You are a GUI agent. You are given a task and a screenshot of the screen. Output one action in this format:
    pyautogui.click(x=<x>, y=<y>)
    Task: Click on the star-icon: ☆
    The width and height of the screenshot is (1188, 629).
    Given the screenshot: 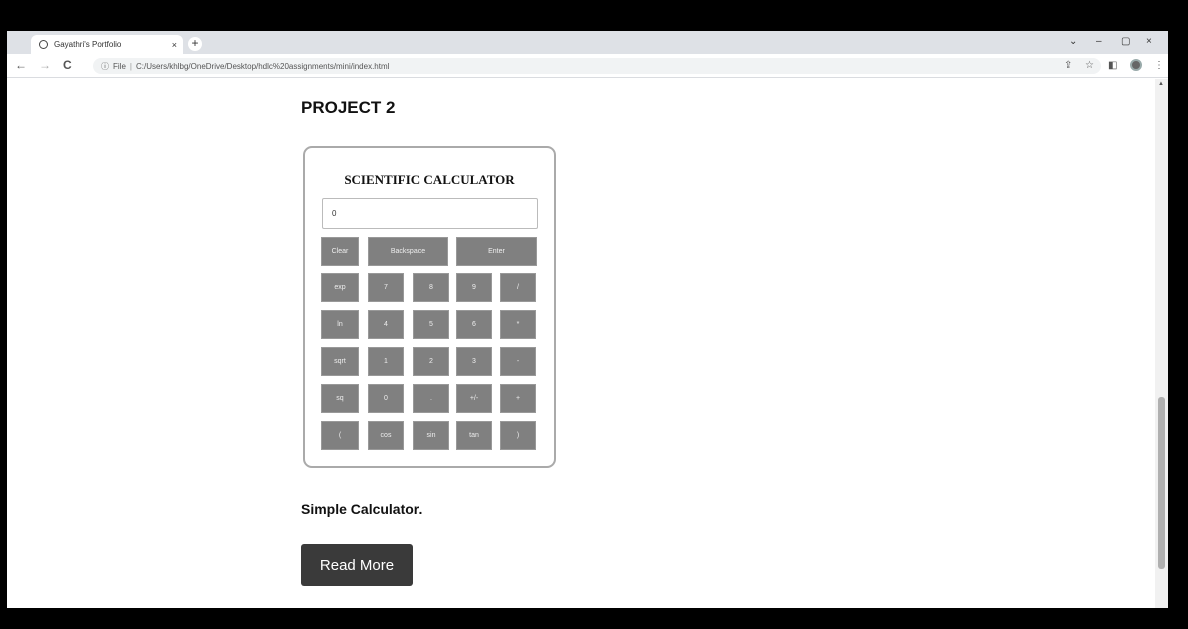 What is the action you would take?
    pyautogui.click(x=1089, y=65)
    